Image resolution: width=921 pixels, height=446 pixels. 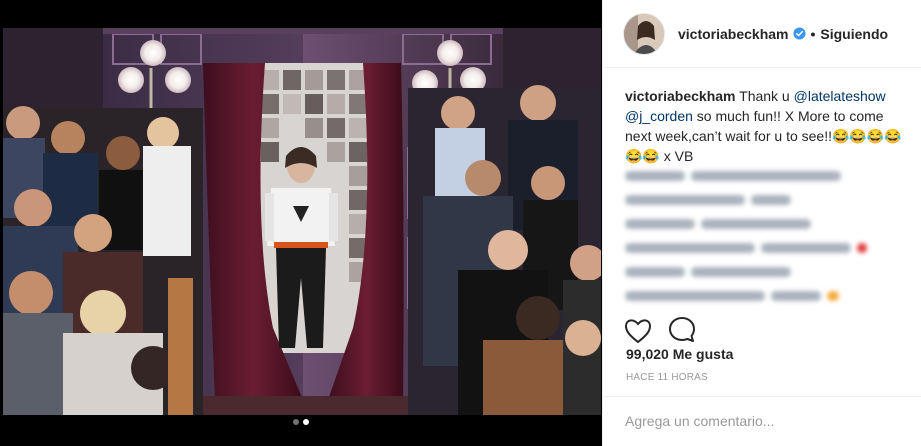 What do you see at coordinates (680, 96) in the screenshot?
I see `caption-username: victoriabeckham` at bounding box center [680, 96].